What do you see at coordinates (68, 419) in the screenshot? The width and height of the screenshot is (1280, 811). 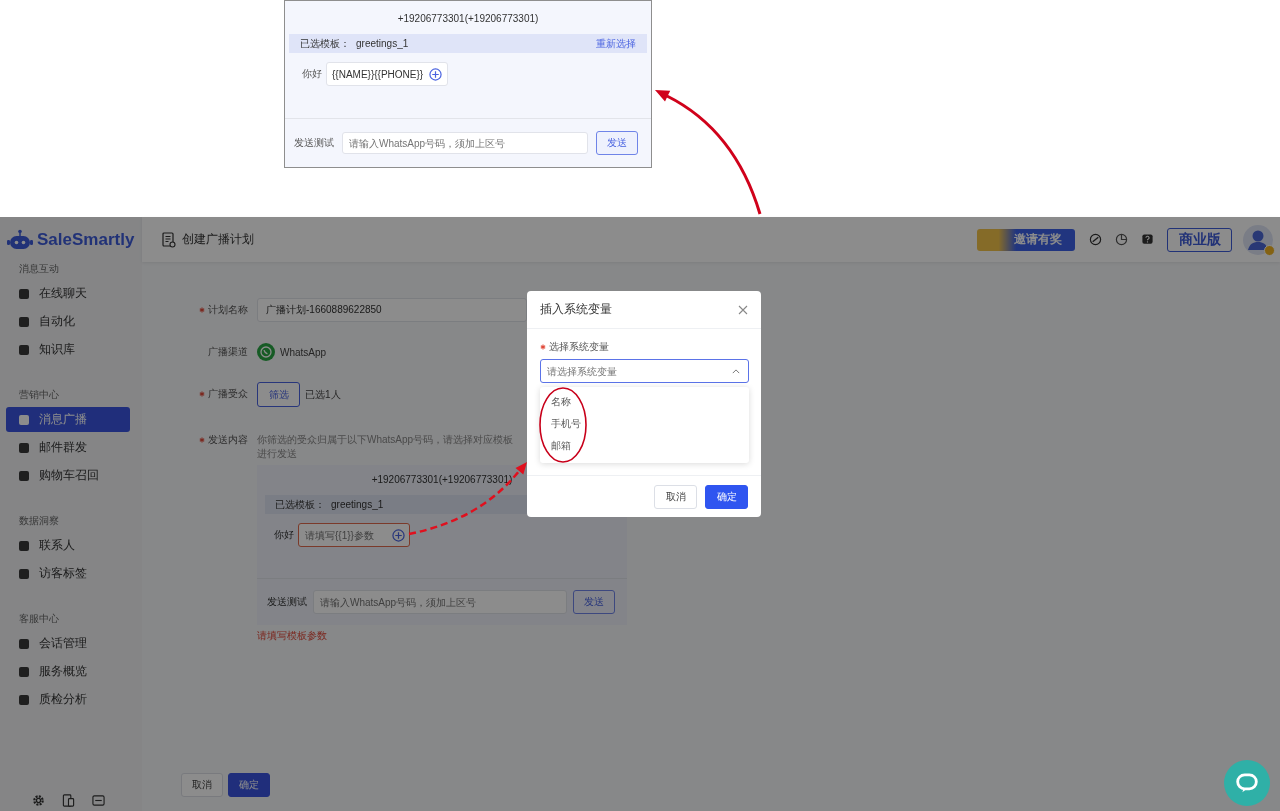 I see `sidebar-item: 消息广播` at bounding box center [68, 419].